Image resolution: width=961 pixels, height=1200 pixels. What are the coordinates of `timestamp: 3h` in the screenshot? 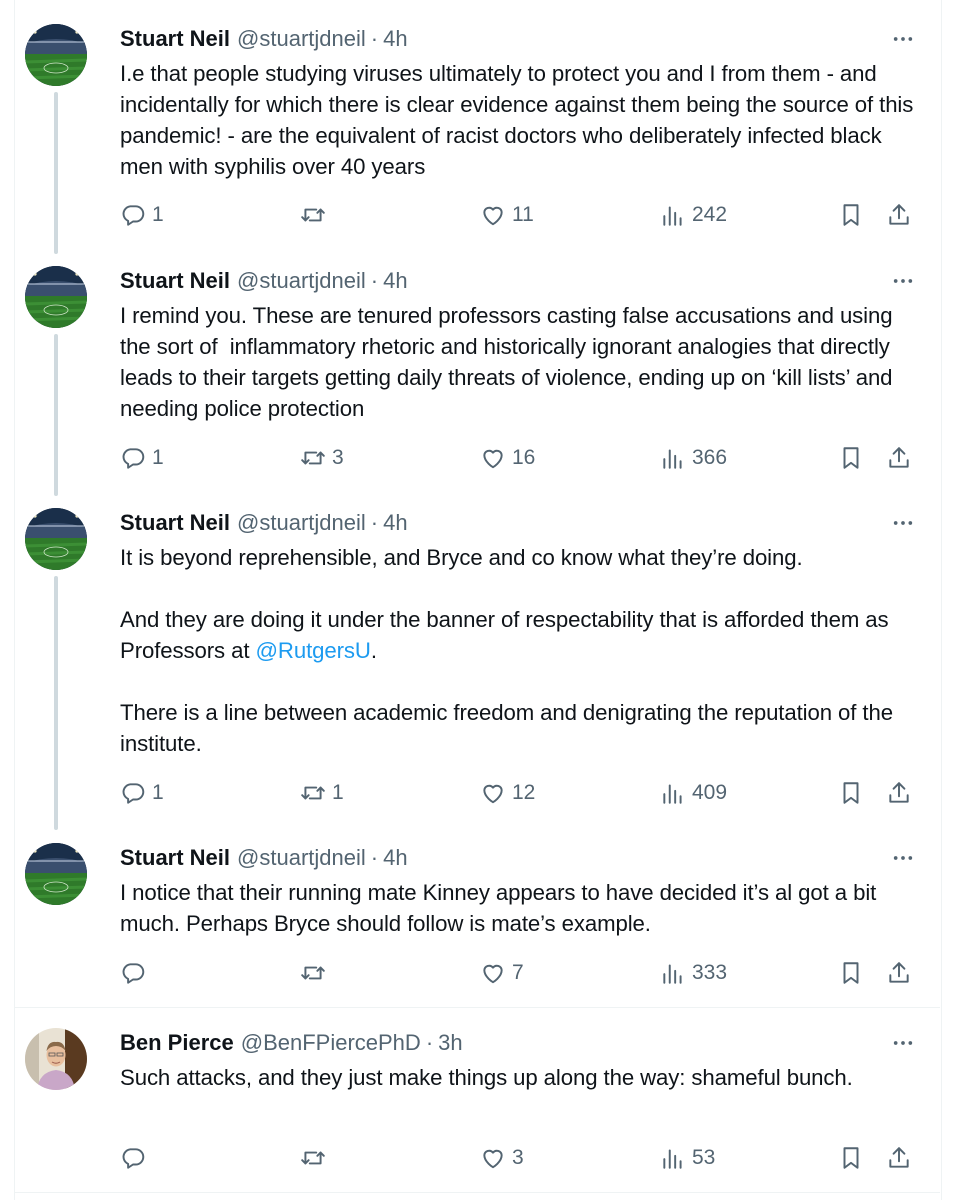 It's located at (450, 1043).